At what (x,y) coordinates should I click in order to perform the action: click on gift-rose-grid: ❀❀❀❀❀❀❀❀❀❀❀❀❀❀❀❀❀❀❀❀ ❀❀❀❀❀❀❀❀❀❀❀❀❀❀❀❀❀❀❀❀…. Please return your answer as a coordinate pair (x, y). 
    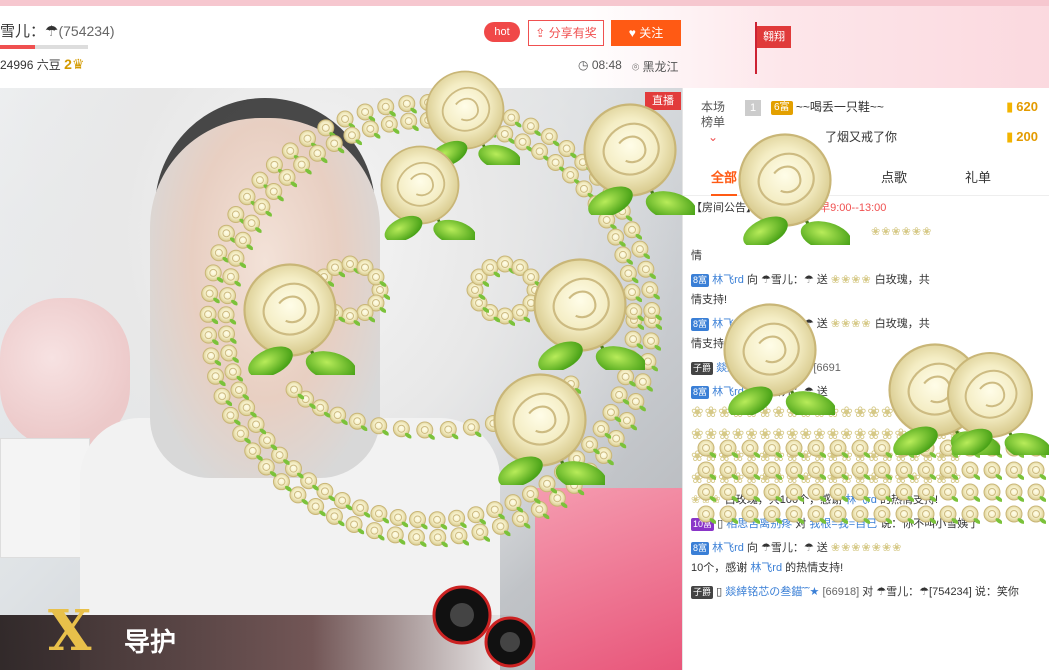
    Looking at the image, I should click on (827, 445).